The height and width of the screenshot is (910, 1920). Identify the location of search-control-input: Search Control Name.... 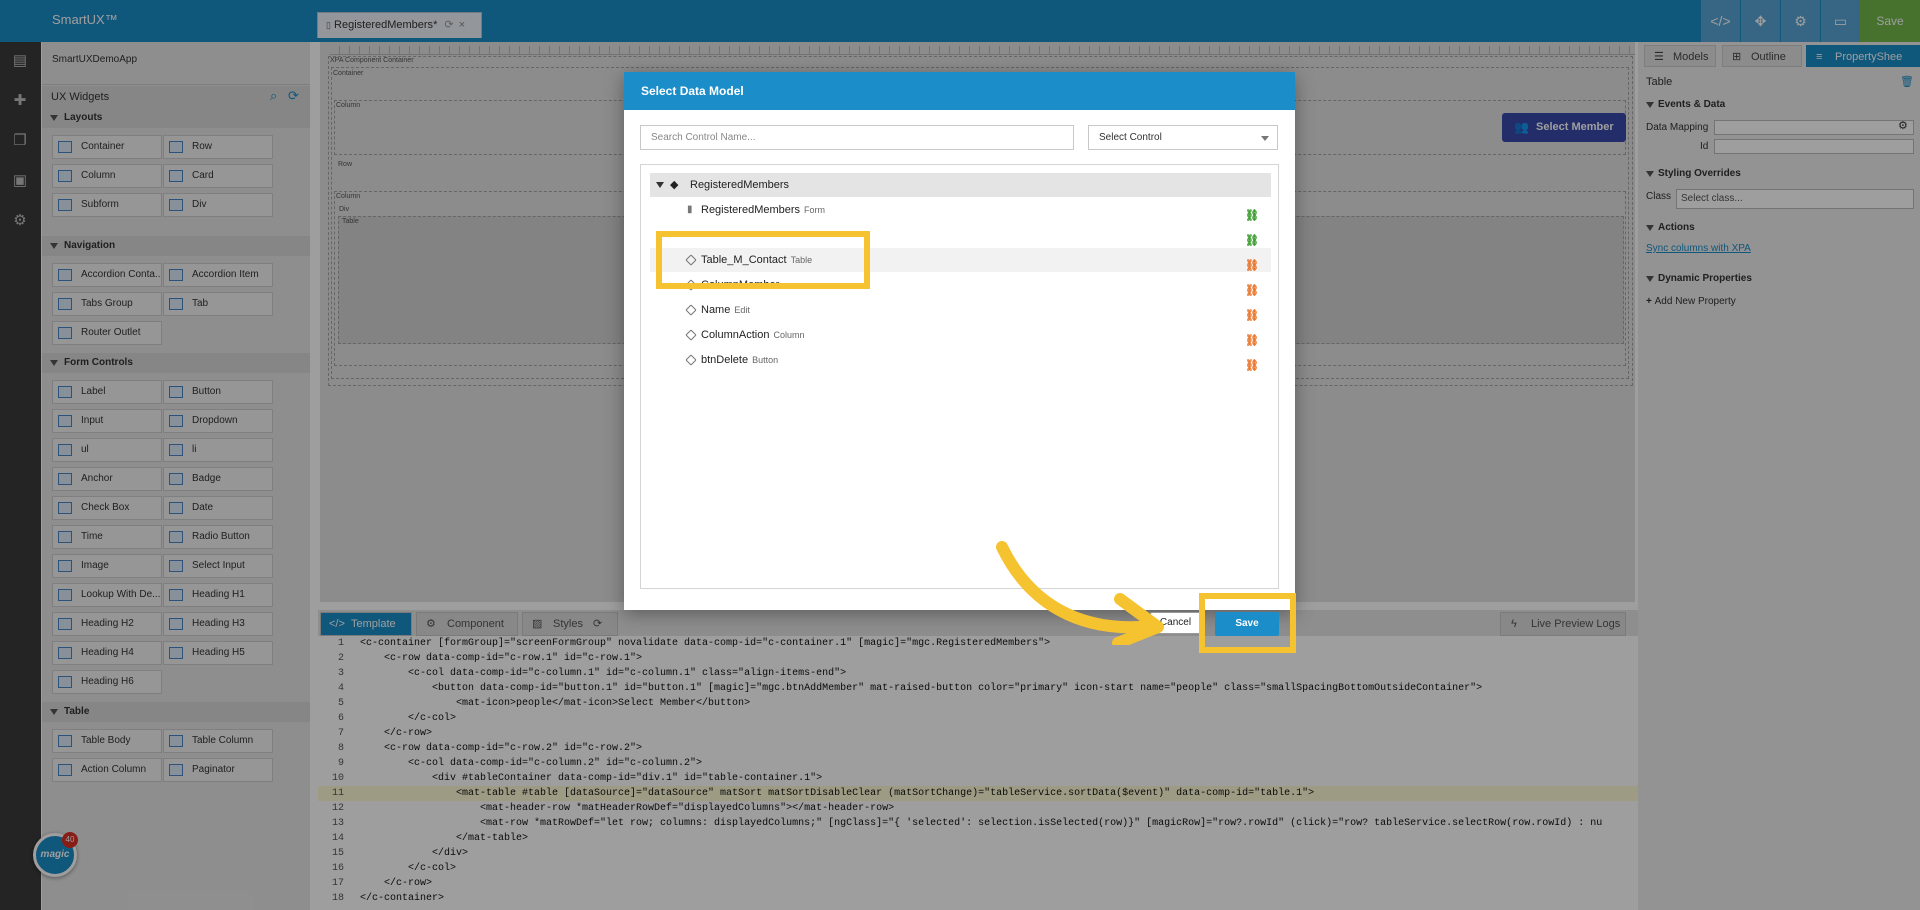
(857, 137).